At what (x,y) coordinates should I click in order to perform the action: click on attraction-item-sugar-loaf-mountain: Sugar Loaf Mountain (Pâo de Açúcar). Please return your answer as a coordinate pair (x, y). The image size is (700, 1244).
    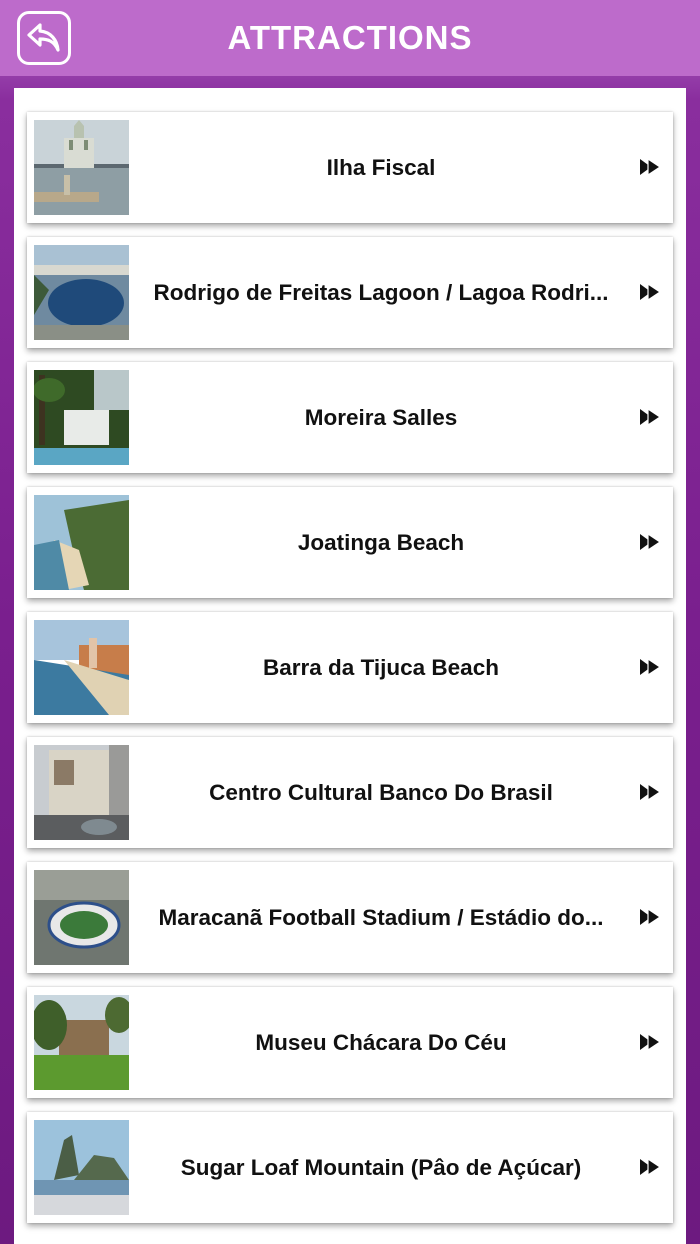
    Looking at the image, I should click on (350, 1167).